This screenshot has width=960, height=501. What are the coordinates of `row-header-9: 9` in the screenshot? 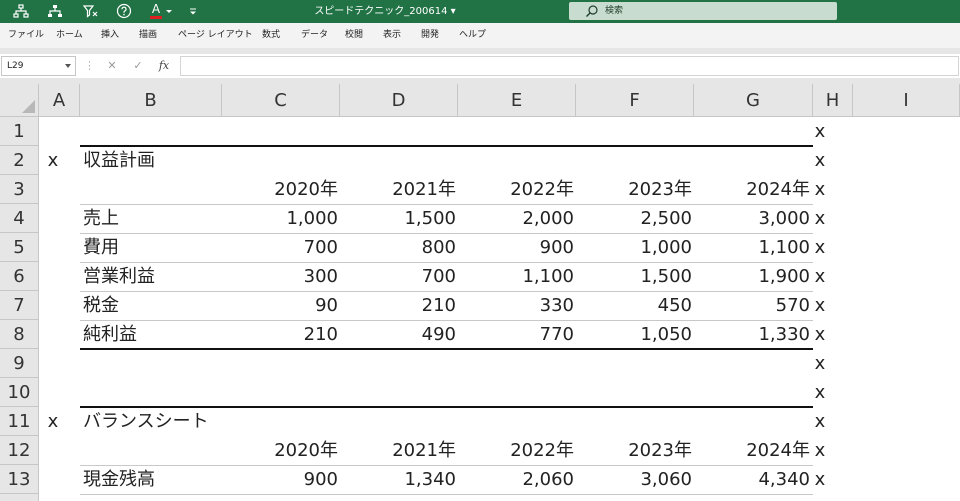 It's located at (19, 363).